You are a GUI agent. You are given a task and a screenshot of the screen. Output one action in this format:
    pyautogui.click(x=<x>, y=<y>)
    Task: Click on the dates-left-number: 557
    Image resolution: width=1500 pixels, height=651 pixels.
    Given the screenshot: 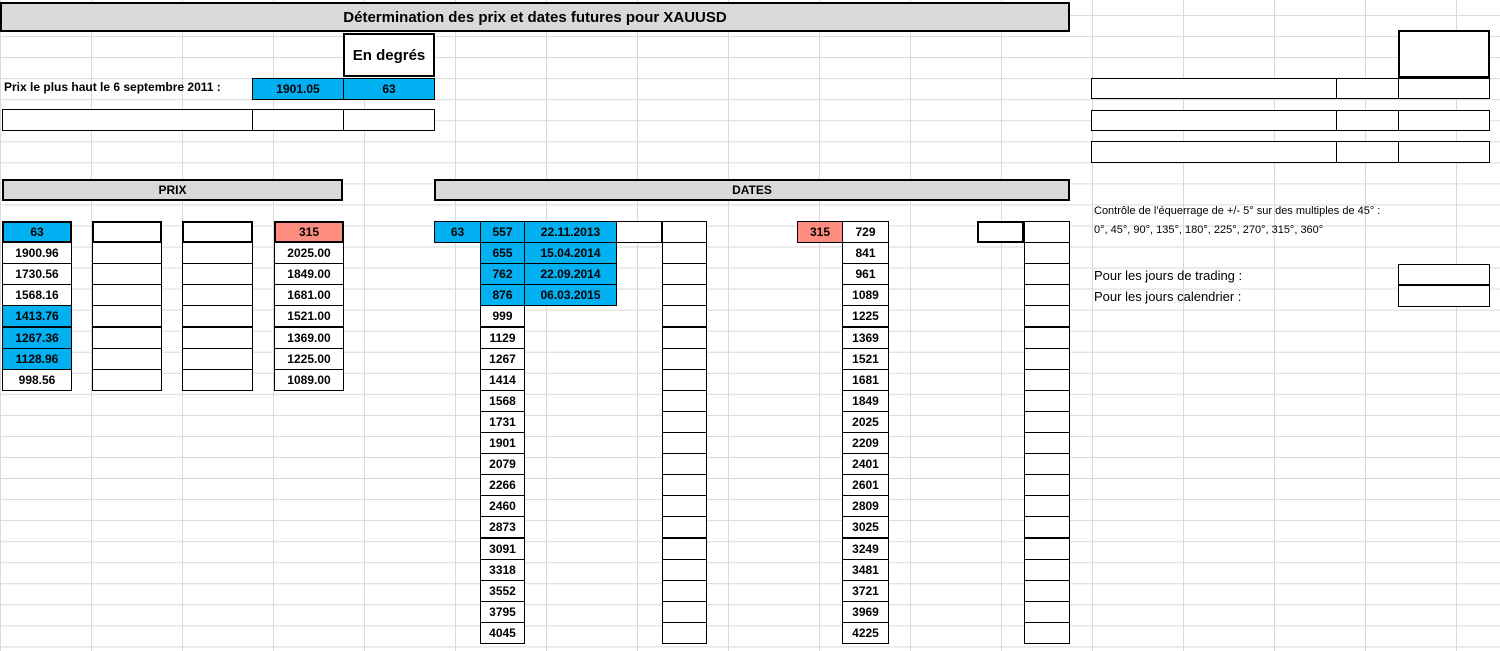 What is the action you would take?
    pyautogui.click(x=502, y=232)
    